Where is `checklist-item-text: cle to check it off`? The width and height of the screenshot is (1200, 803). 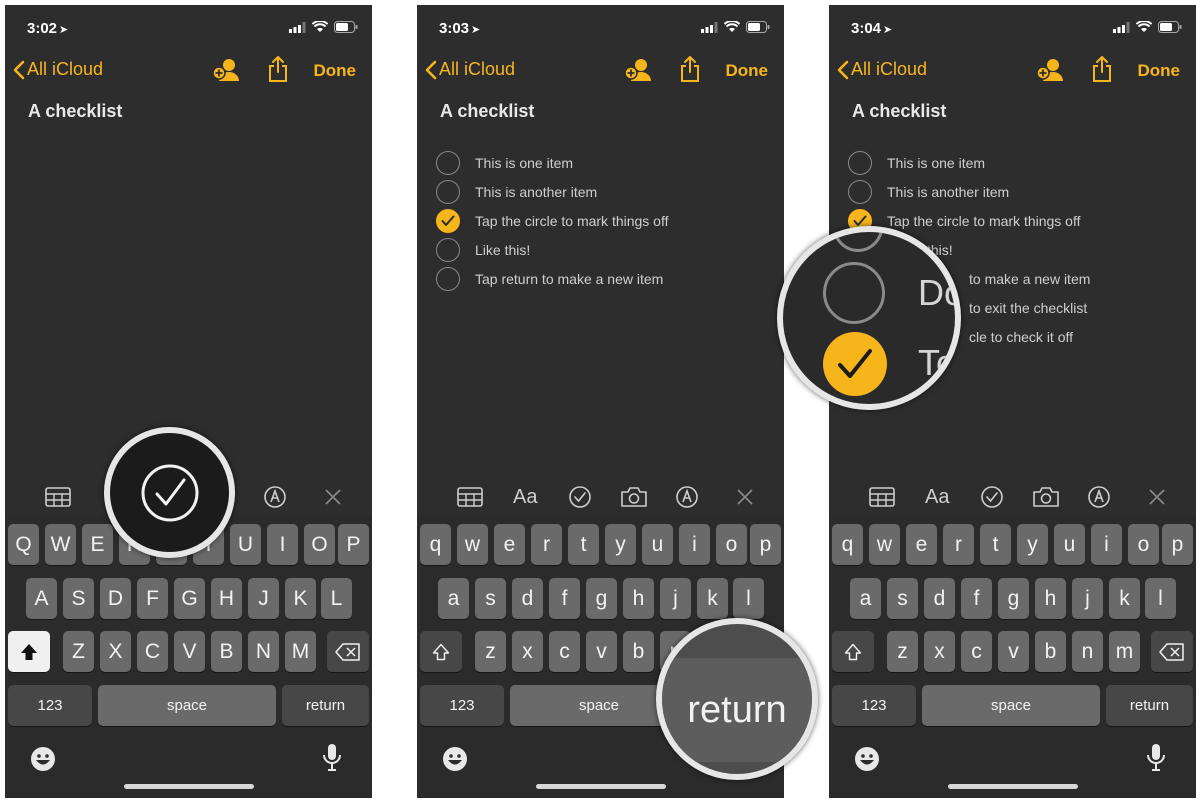
checklist-item-text: cle to check it off is located at coordinates (1021, 337).